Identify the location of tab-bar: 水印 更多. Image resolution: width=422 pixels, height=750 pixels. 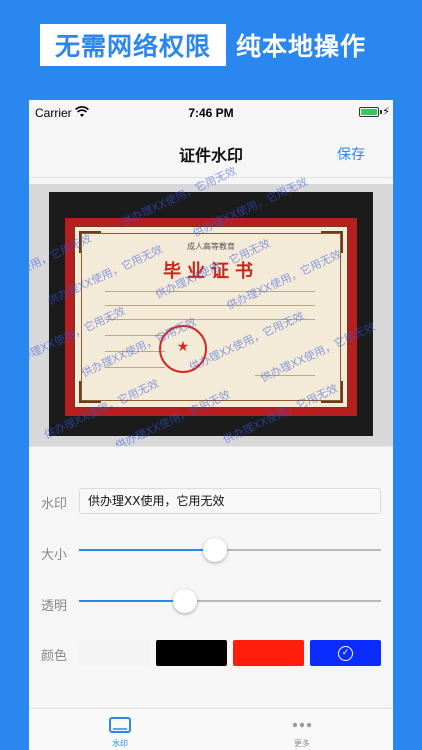
(211, 729).